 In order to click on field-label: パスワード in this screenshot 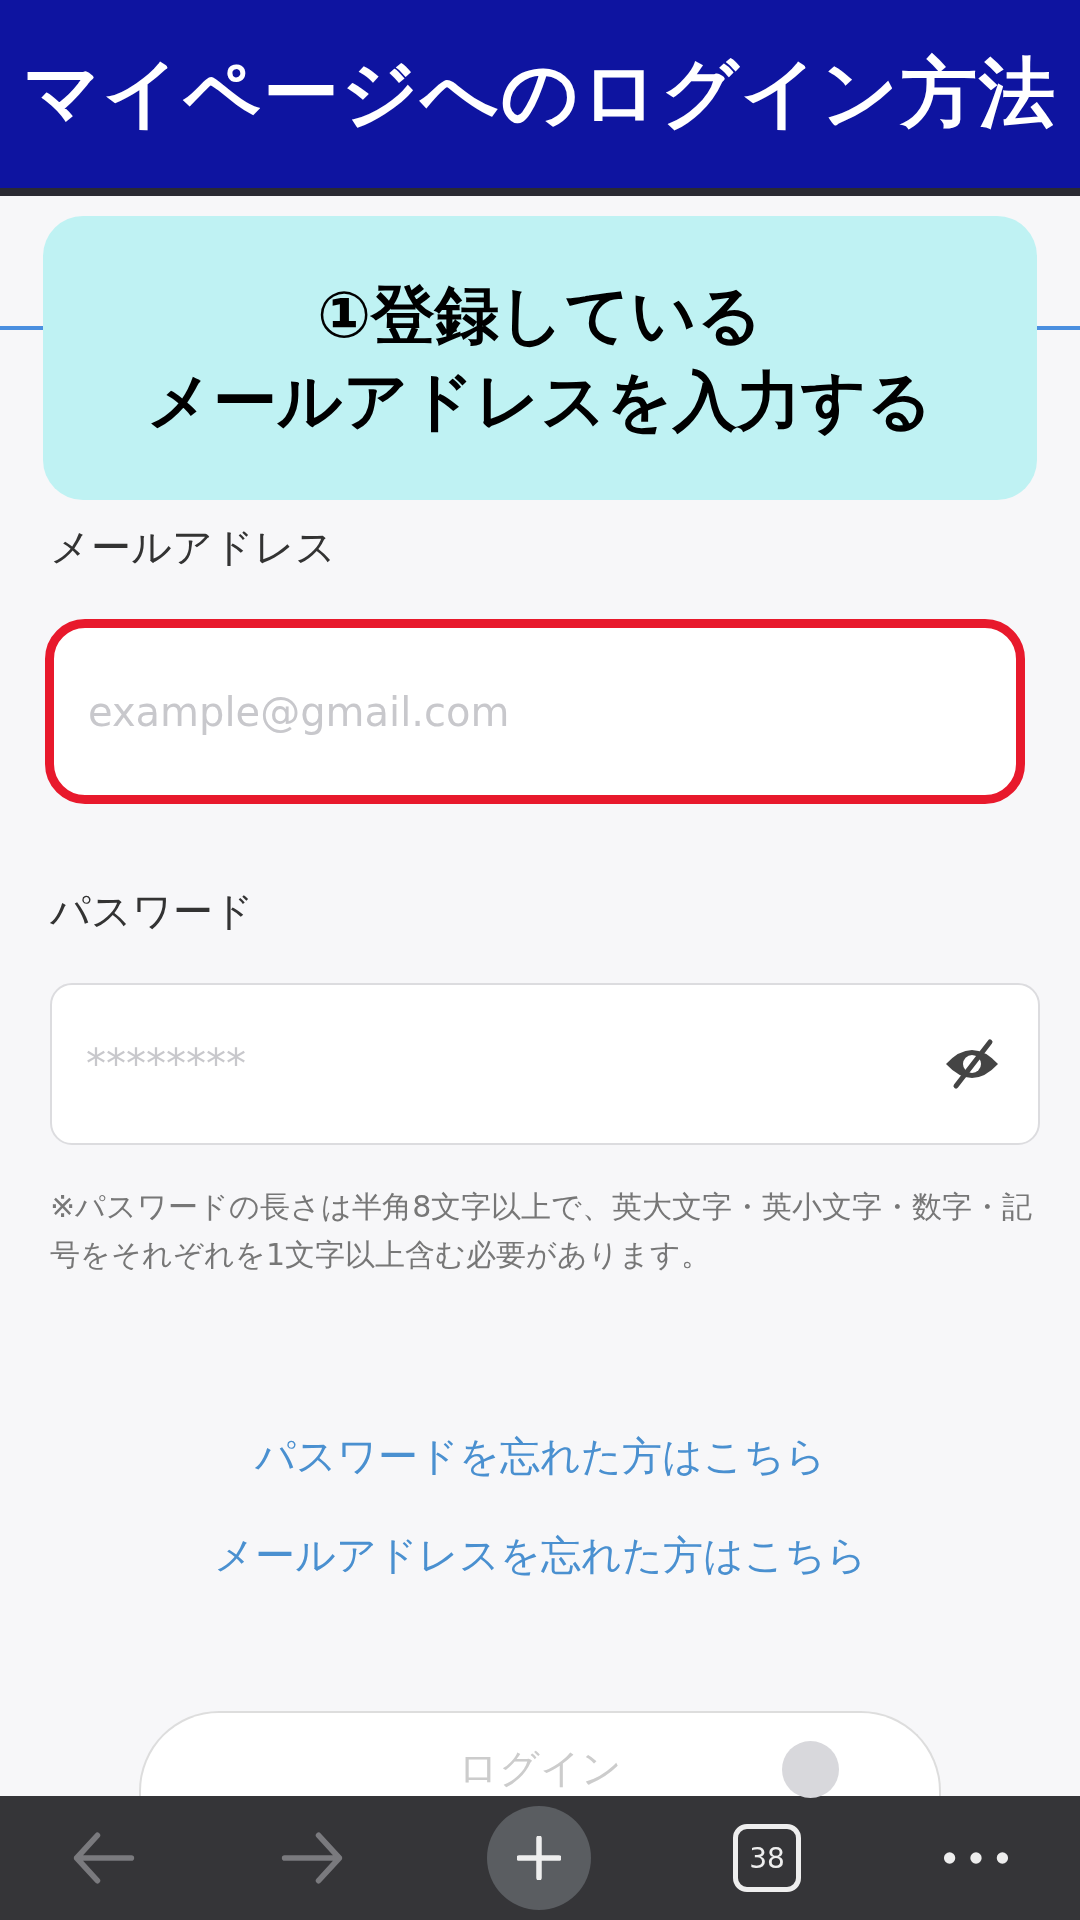, I will do `click(152, 911)`.